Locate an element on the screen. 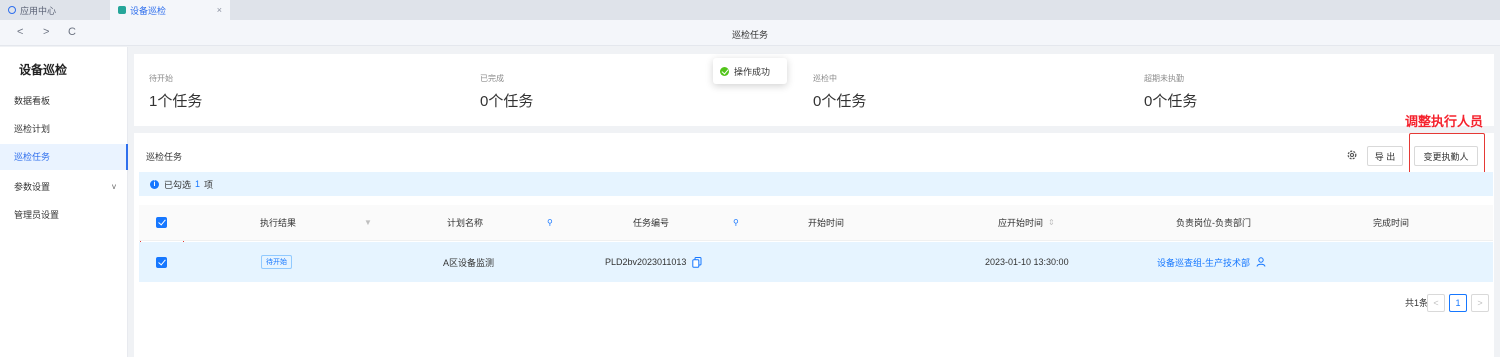 Image resolution: width=1500 pixels, height=357 pixels. sidebar-item-admin: 管理员设置 is located at coordinates (64, 215).